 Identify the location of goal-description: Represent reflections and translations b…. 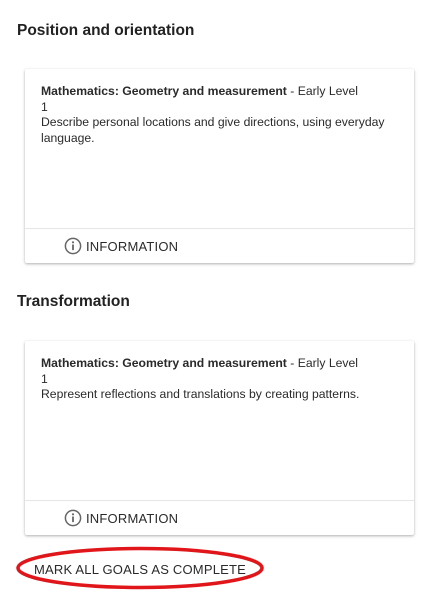
(200, 394).